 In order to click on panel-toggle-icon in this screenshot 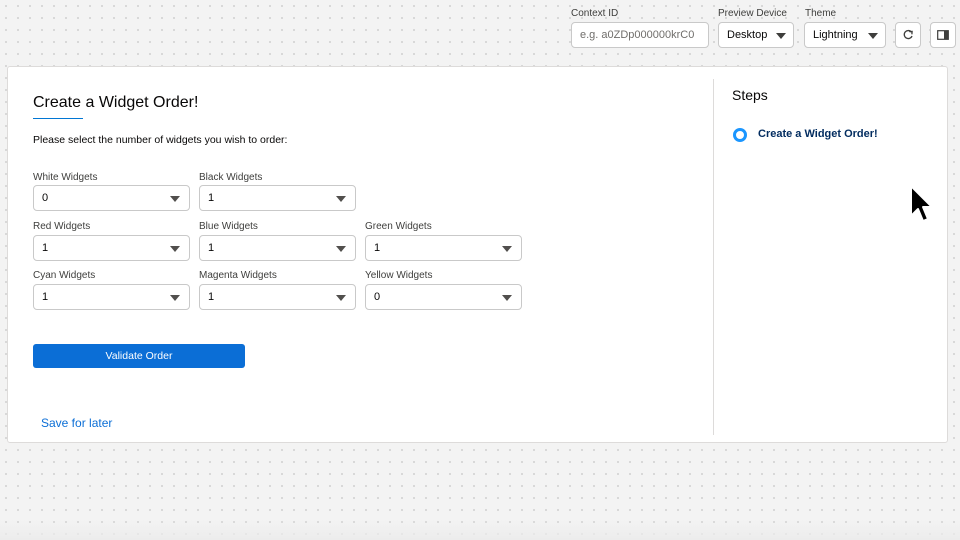, I will do `click(943, 35)`.